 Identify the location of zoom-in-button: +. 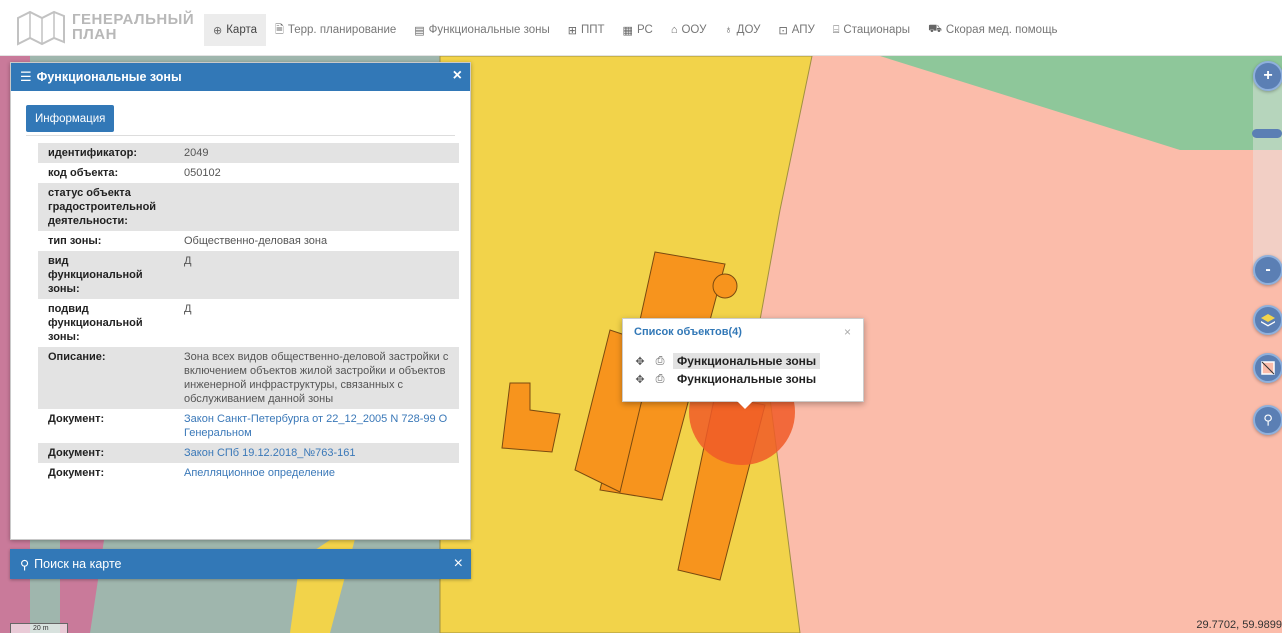
(1267, 76).